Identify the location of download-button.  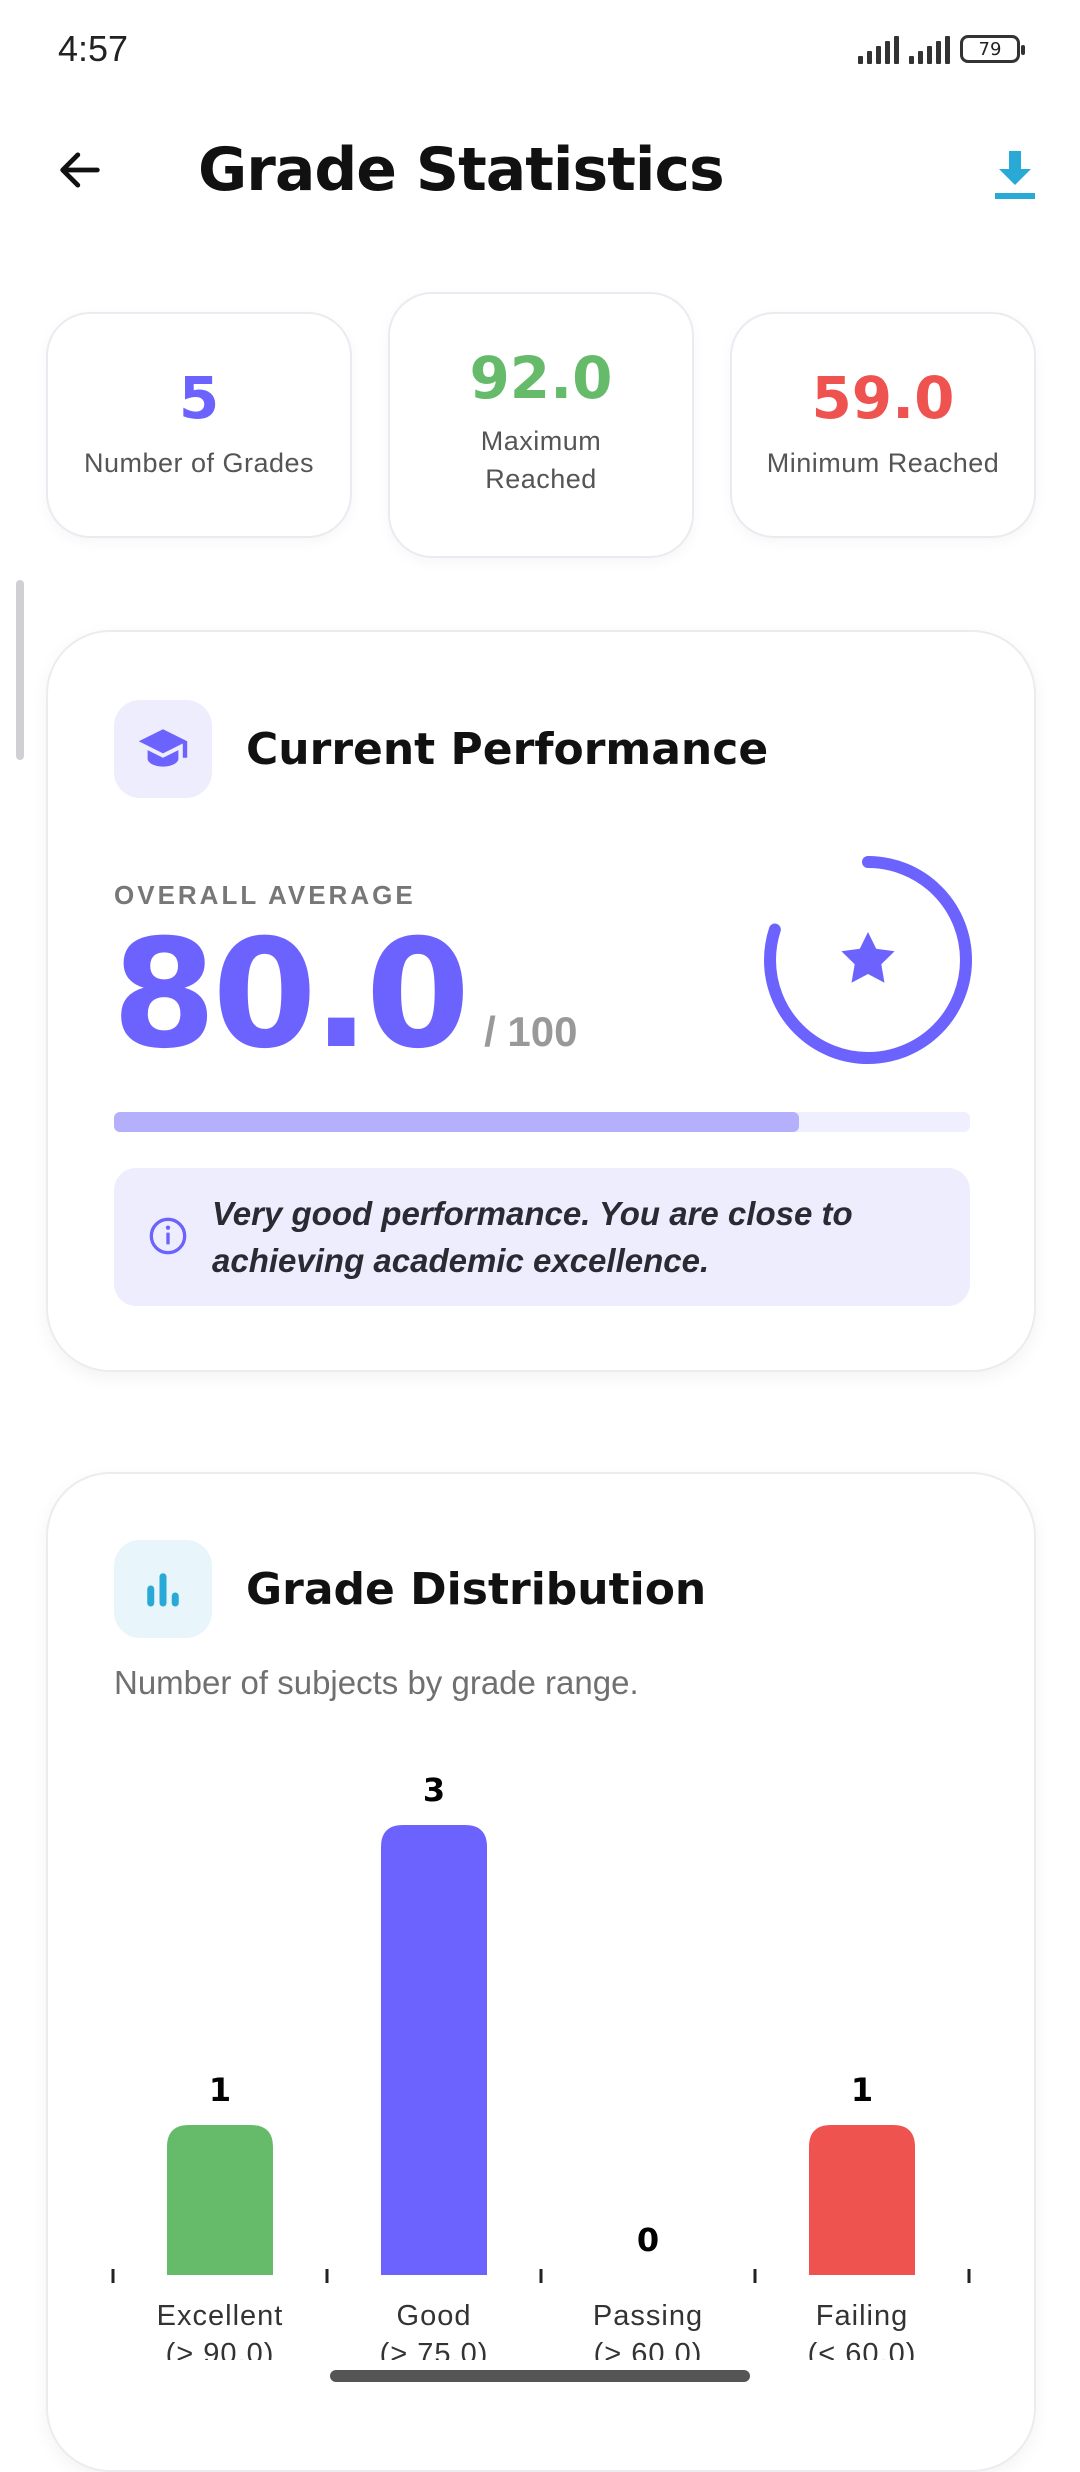
(1015, 175).